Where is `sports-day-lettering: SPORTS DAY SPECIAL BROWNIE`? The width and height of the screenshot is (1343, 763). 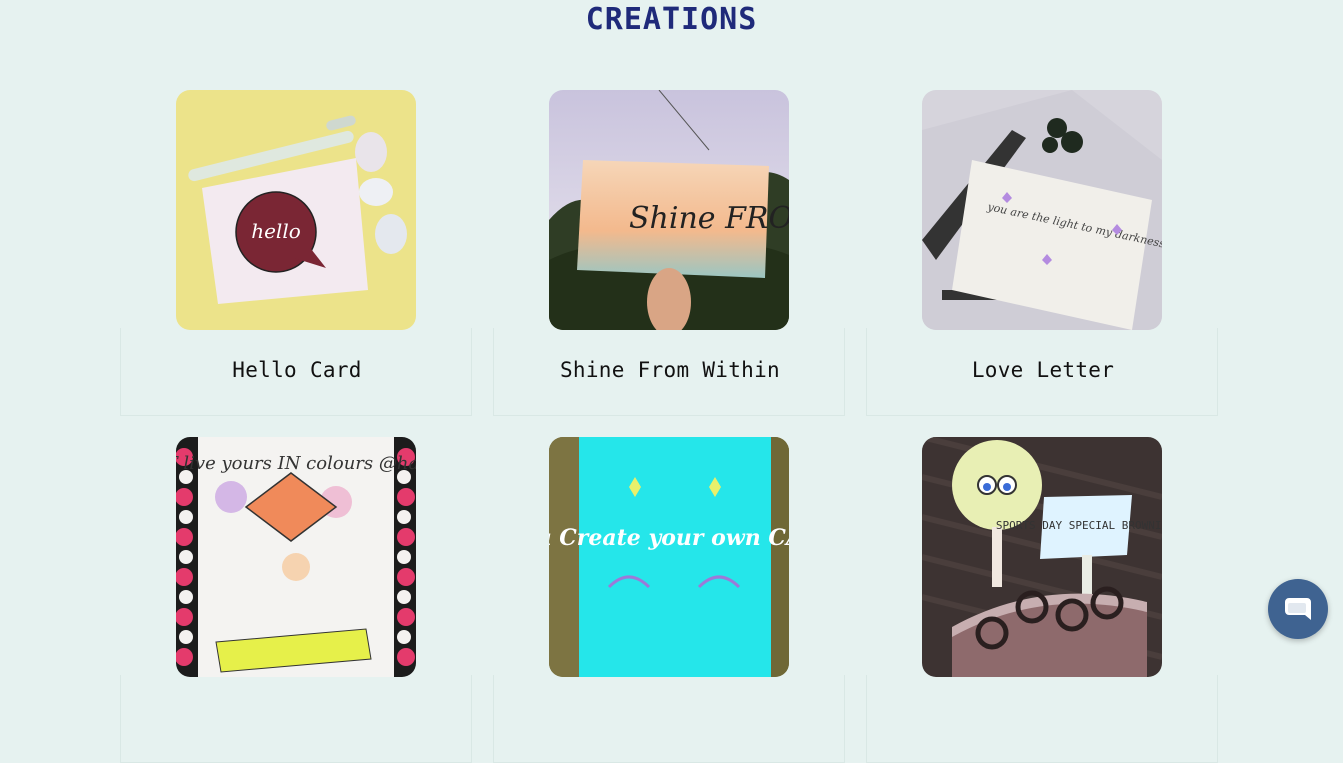
sports-day-lettering: SPORTS DAY SPECIAL BROWNIE is located at coordinates (1079, 525).